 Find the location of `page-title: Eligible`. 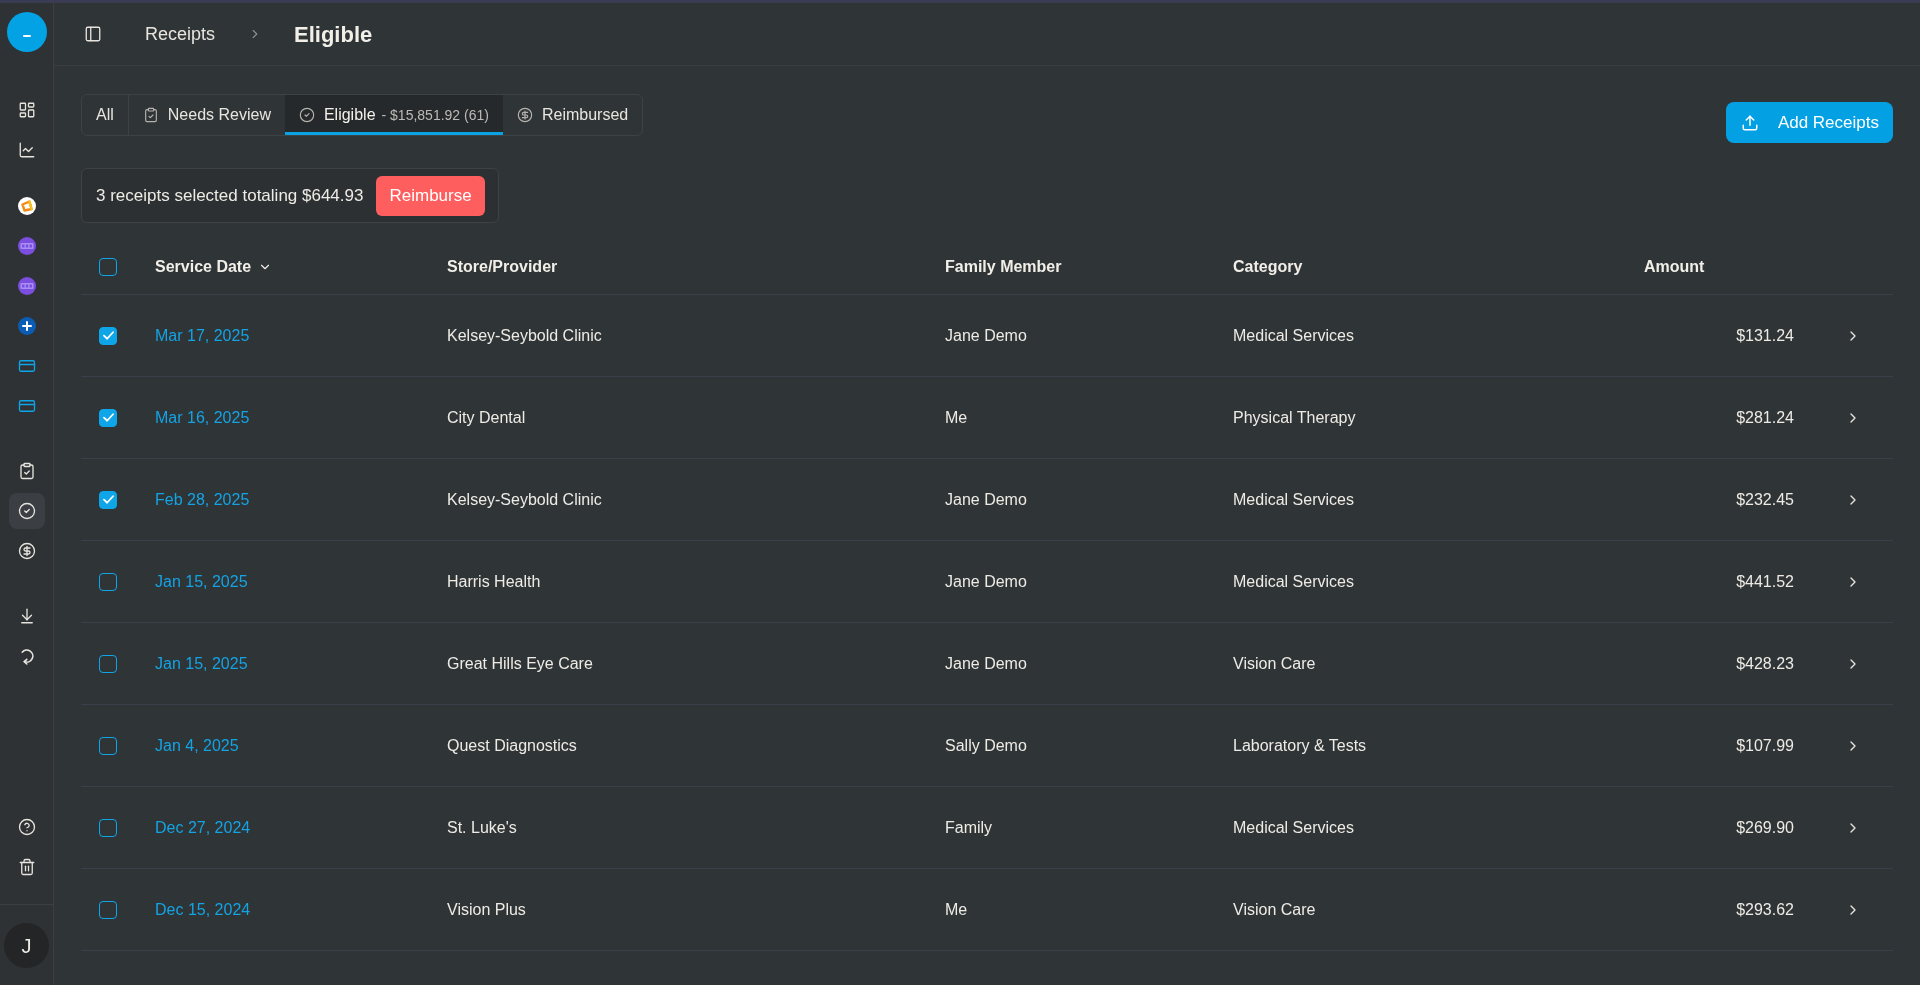

page-title: Eligible is located at coordinates (333, 34).